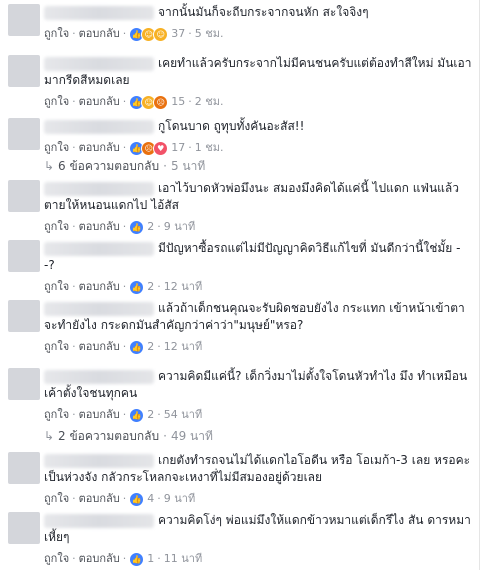 Image resolution: width=480 pixels, height=570 pixels. I want to click on comment-meta: ถูกใจ · ตอบกลับ · 👍 2 · 9 นาที, so click(258, 226).